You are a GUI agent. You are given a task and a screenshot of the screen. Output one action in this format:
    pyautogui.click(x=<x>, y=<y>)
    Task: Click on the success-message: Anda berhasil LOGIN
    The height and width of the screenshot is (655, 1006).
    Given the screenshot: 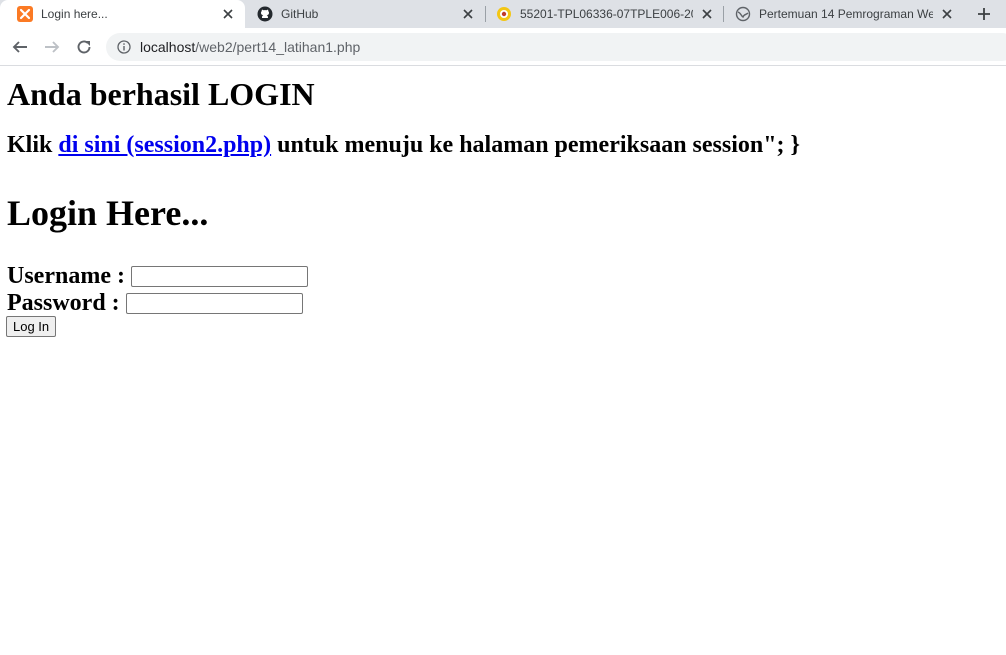 What is the action you would take?
    pyautogui.click(x=161, y=94)
    